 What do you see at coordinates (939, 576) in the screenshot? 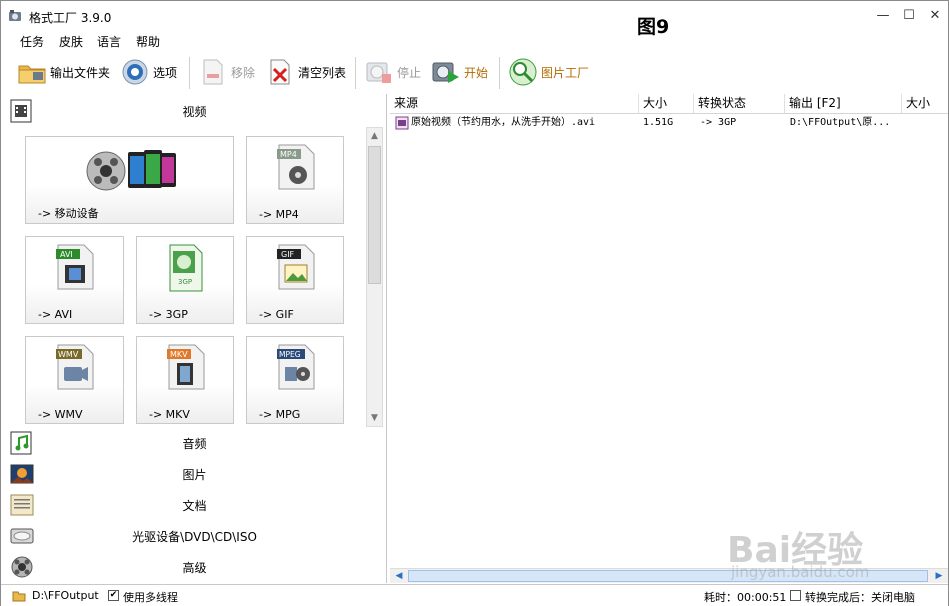
I see `scroll-right-arrow-icon: ▶` at bounding box center [939, 576].